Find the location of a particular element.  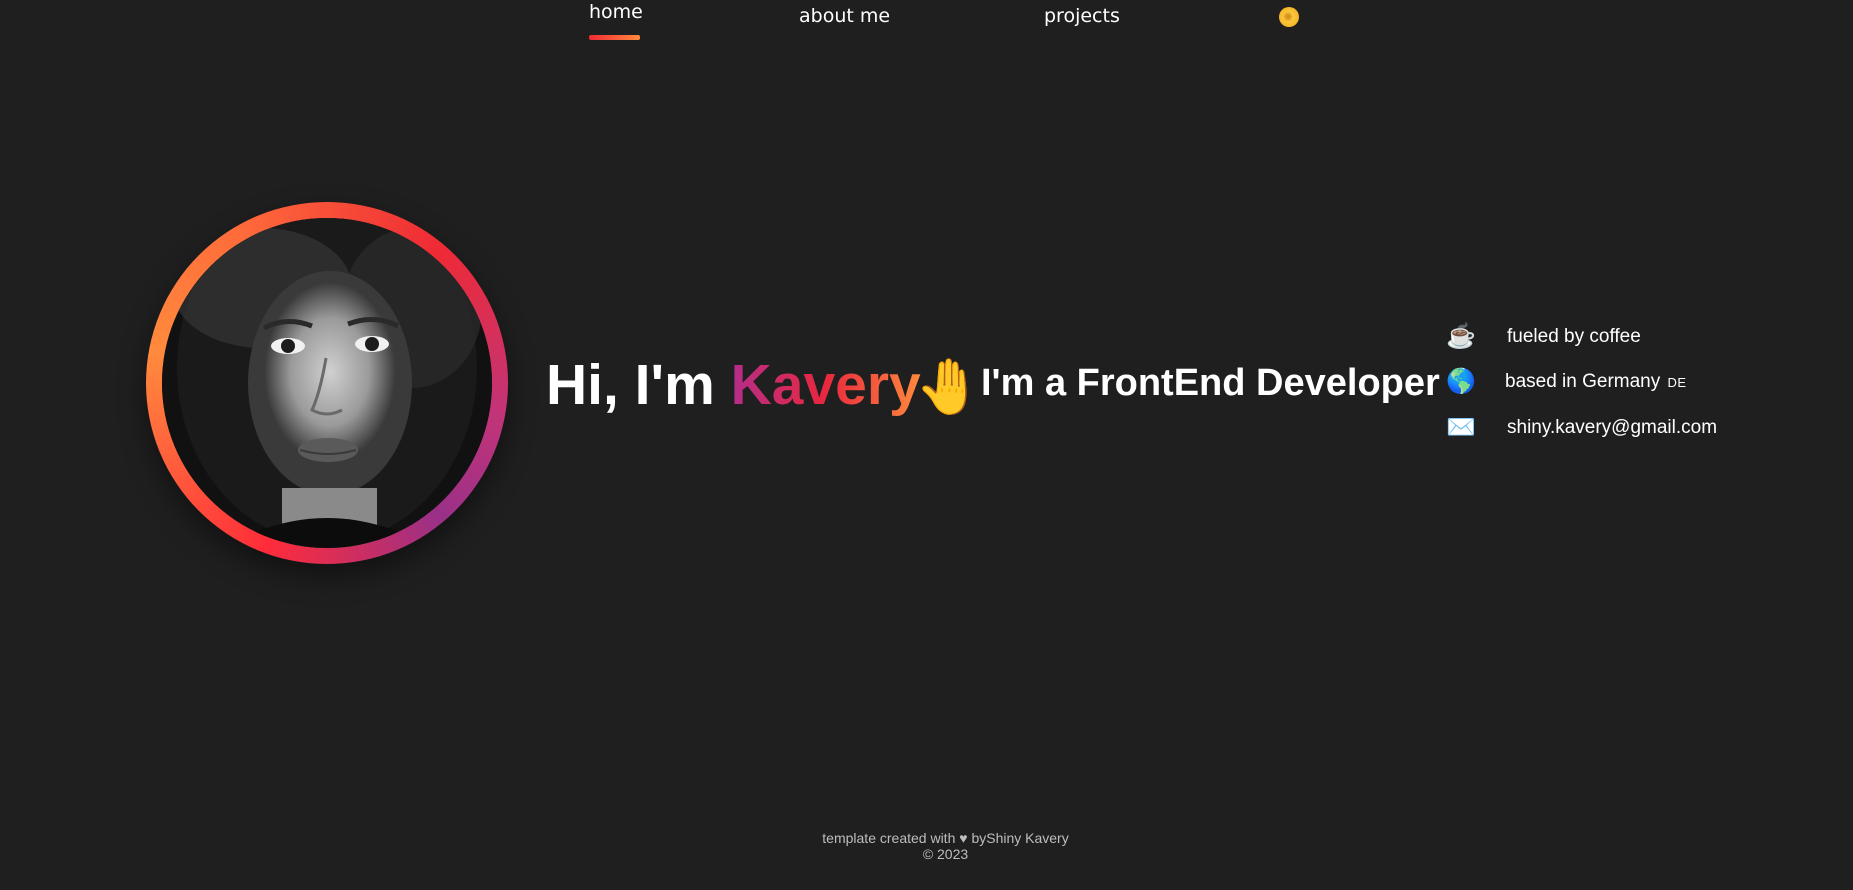

footer-credit: template created with ♥ byShiny Kavery is located at coordinates (945, 838).